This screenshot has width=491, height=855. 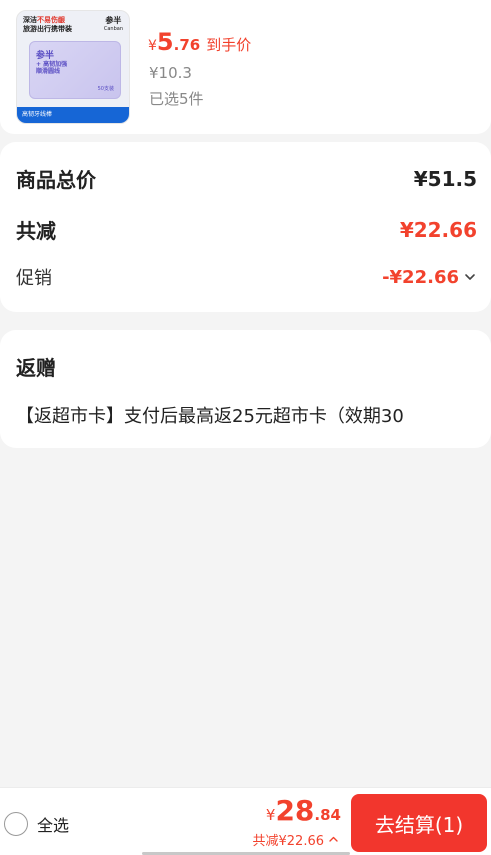 I want to click on promo-row: 促销 -¥22.66, so click(x=246, y=277).